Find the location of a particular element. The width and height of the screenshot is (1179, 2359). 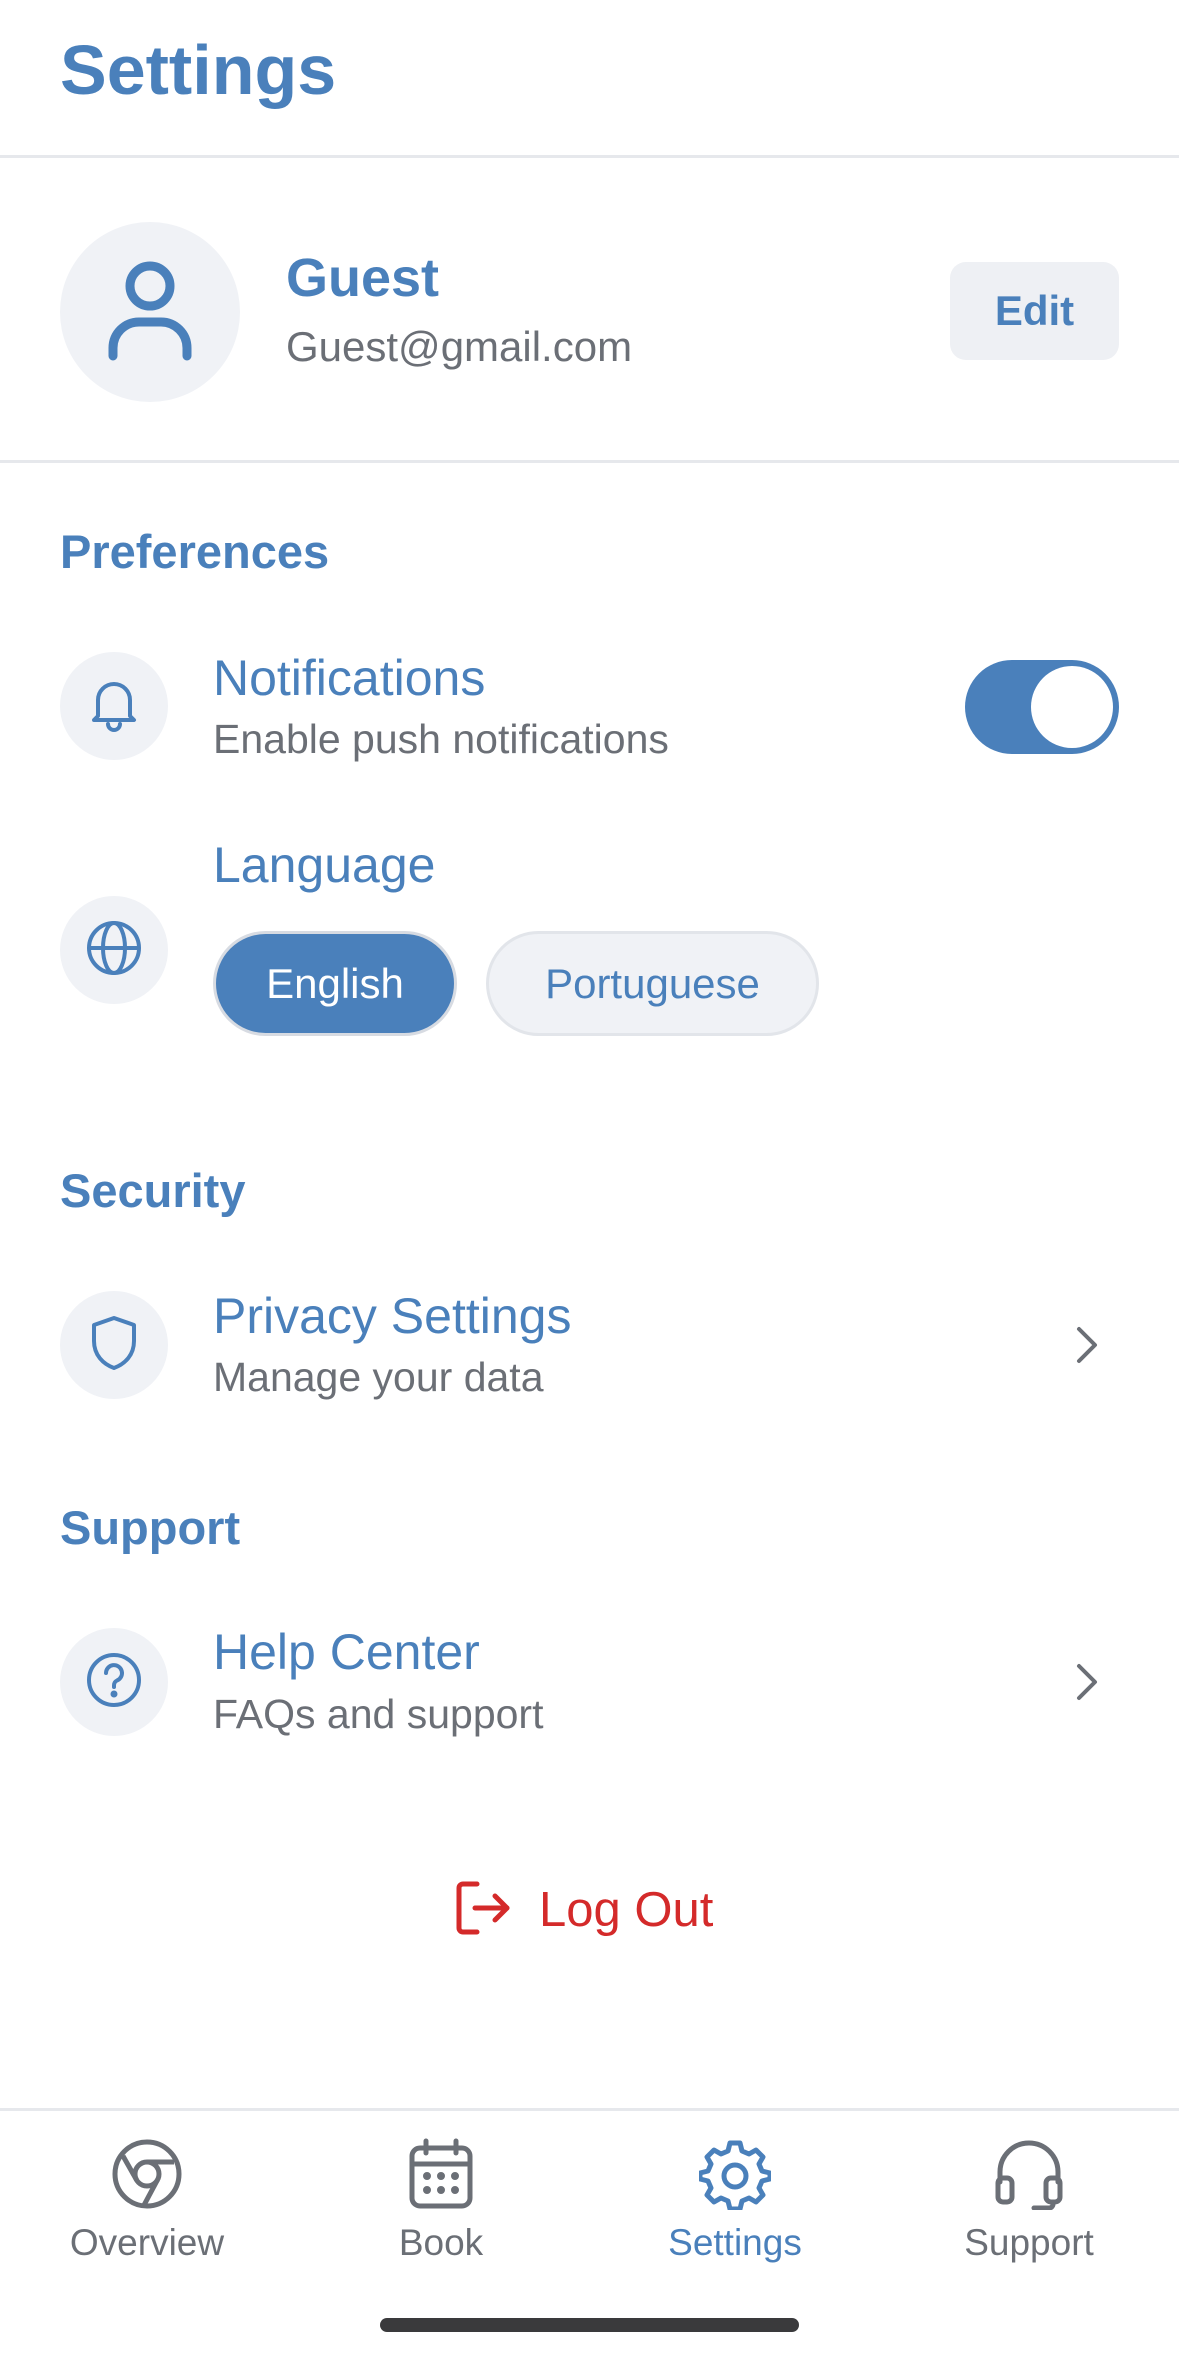

help-subtitle: FAQs and support is located at coordinates (378, 1714).